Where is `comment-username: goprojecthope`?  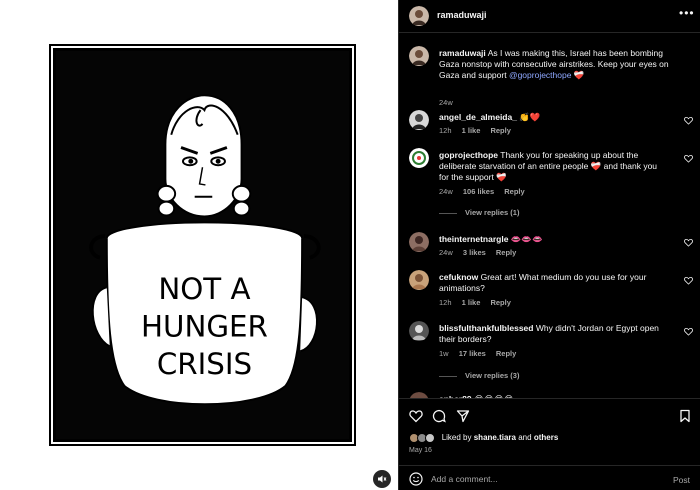 comment-username: goprojecthope is located at coordinates (468, 155).